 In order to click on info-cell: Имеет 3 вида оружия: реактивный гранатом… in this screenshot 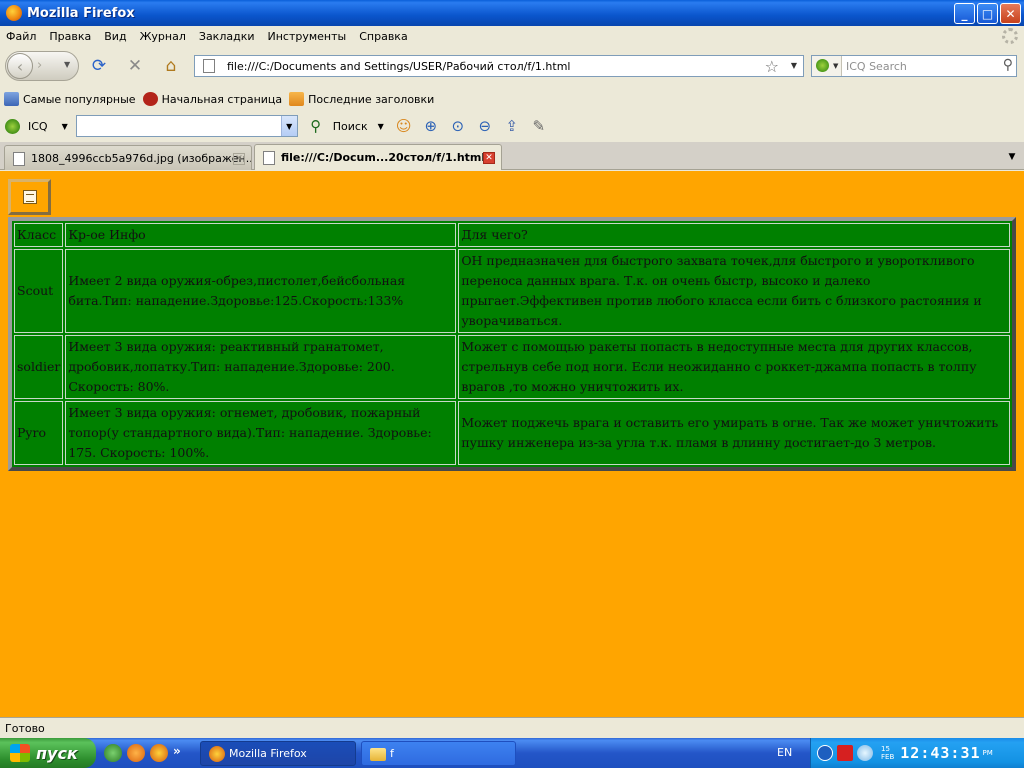, I will do `click(261, 367)`.